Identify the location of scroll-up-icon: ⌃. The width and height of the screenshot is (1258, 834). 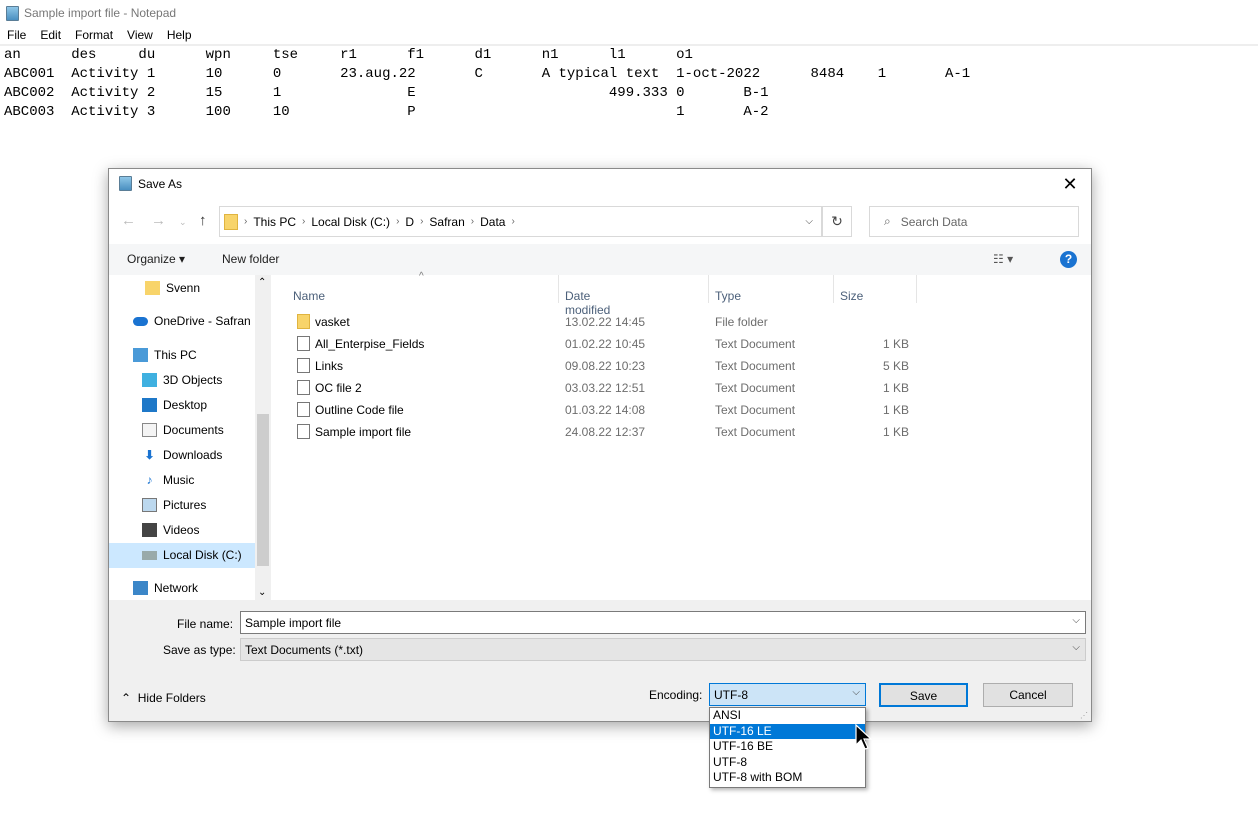
(262, 282).